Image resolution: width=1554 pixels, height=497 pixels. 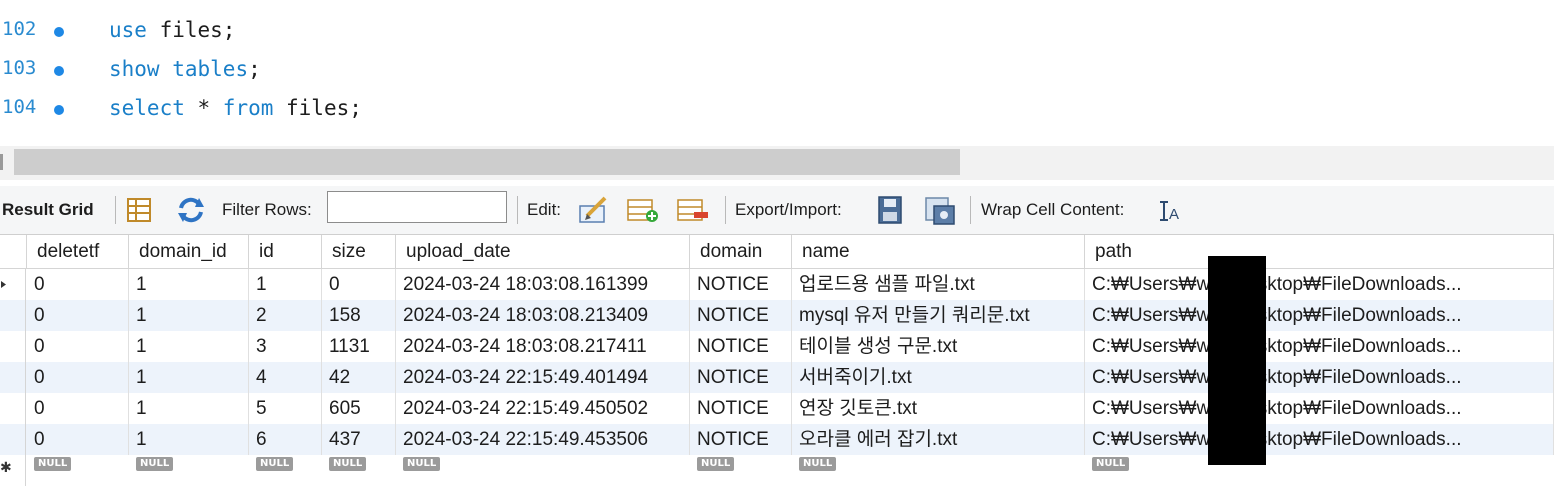 What do you see at coordinates (285, 315) in the screenshot?
I see `cell-id: 2` at bounding box center [285, 315].